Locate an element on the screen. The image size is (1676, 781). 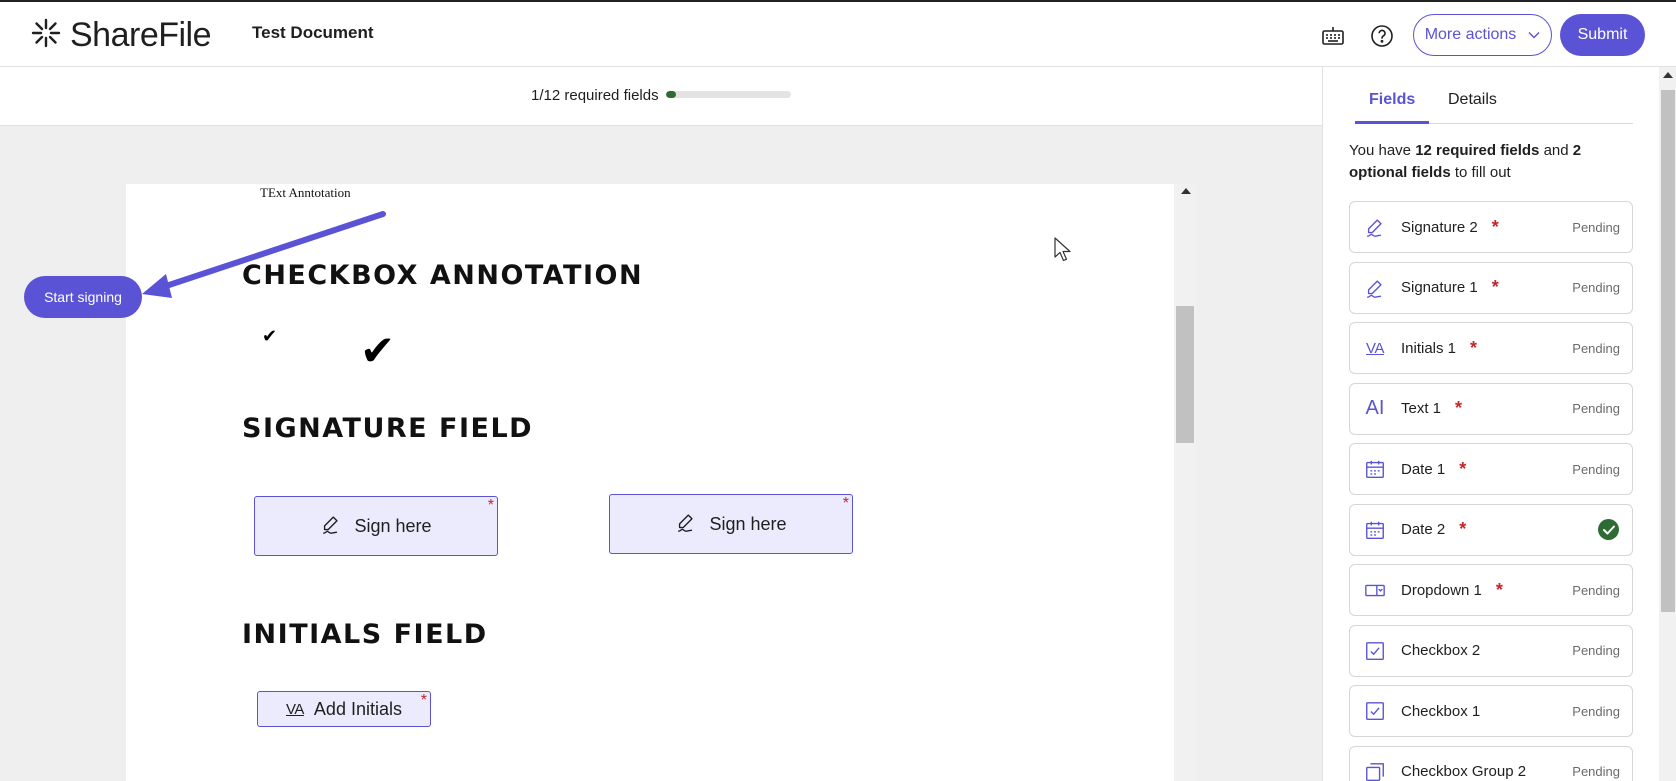
sign-here-field-1: Sign here * is located at coordinates (376, 526).